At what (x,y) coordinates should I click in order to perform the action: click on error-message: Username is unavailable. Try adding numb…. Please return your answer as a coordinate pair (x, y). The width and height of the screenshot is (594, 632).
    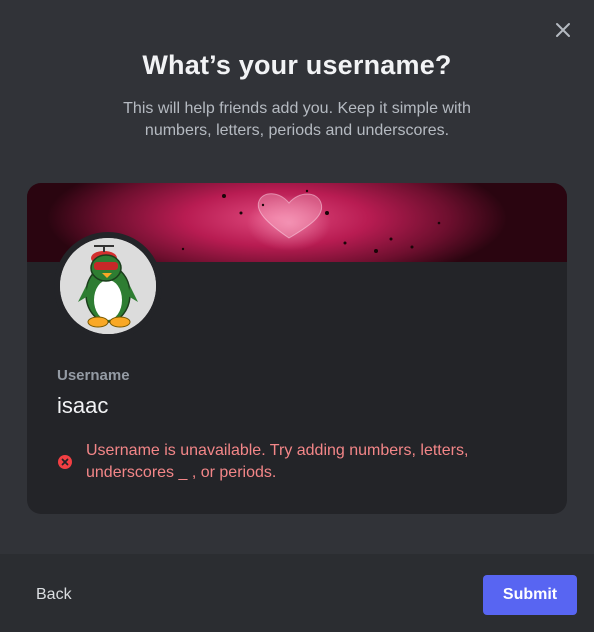
    Looking at the image, I should click on (277, 461).